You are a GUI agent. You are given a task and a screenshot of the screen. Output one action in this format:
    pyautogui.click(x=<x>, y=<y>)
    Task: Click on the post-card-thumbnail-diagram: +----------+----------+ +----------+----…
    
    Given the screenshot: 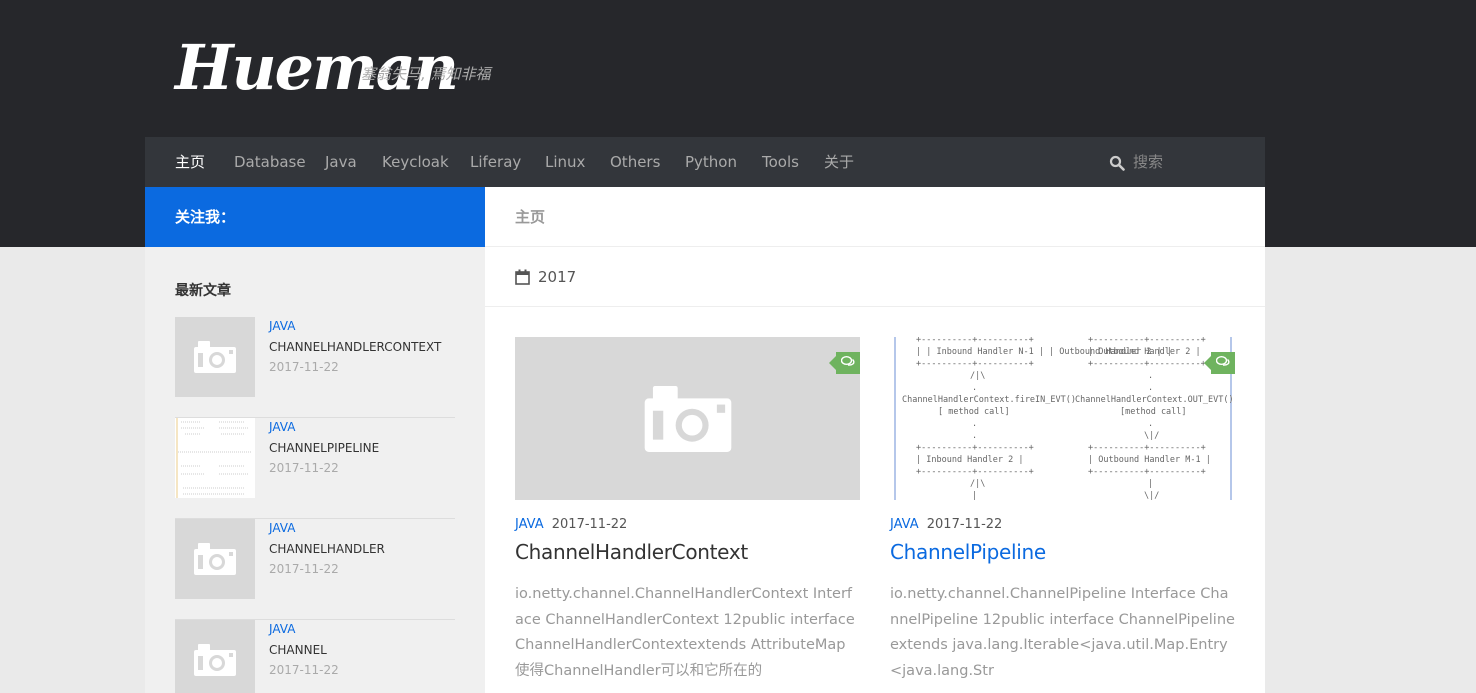 What is the action you would take?
    pyautogui.click(x=1062, y=418)
    